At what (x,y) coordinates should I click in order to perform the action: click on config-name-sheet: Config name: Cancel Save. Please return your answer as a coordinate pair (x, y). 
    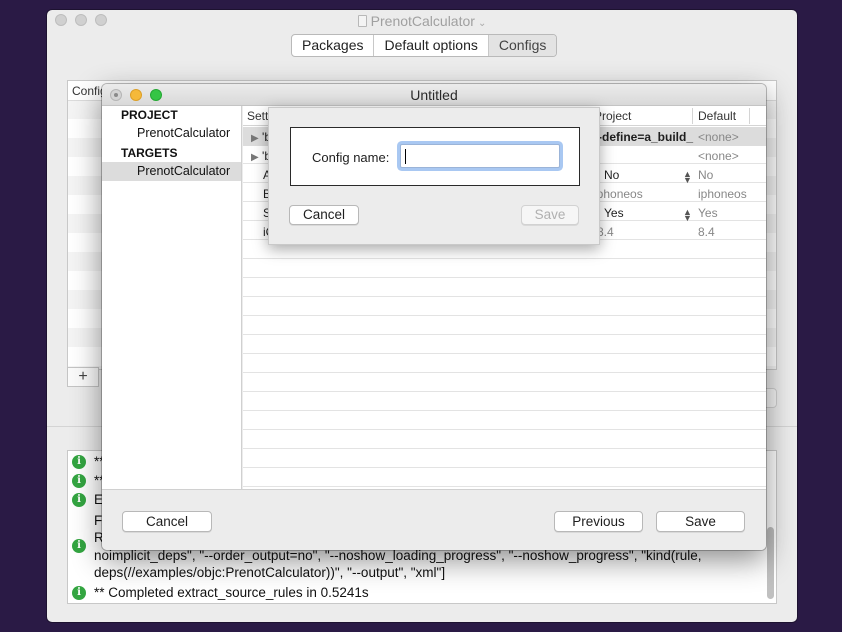
    Looking at the image, I should click on (434, 176).